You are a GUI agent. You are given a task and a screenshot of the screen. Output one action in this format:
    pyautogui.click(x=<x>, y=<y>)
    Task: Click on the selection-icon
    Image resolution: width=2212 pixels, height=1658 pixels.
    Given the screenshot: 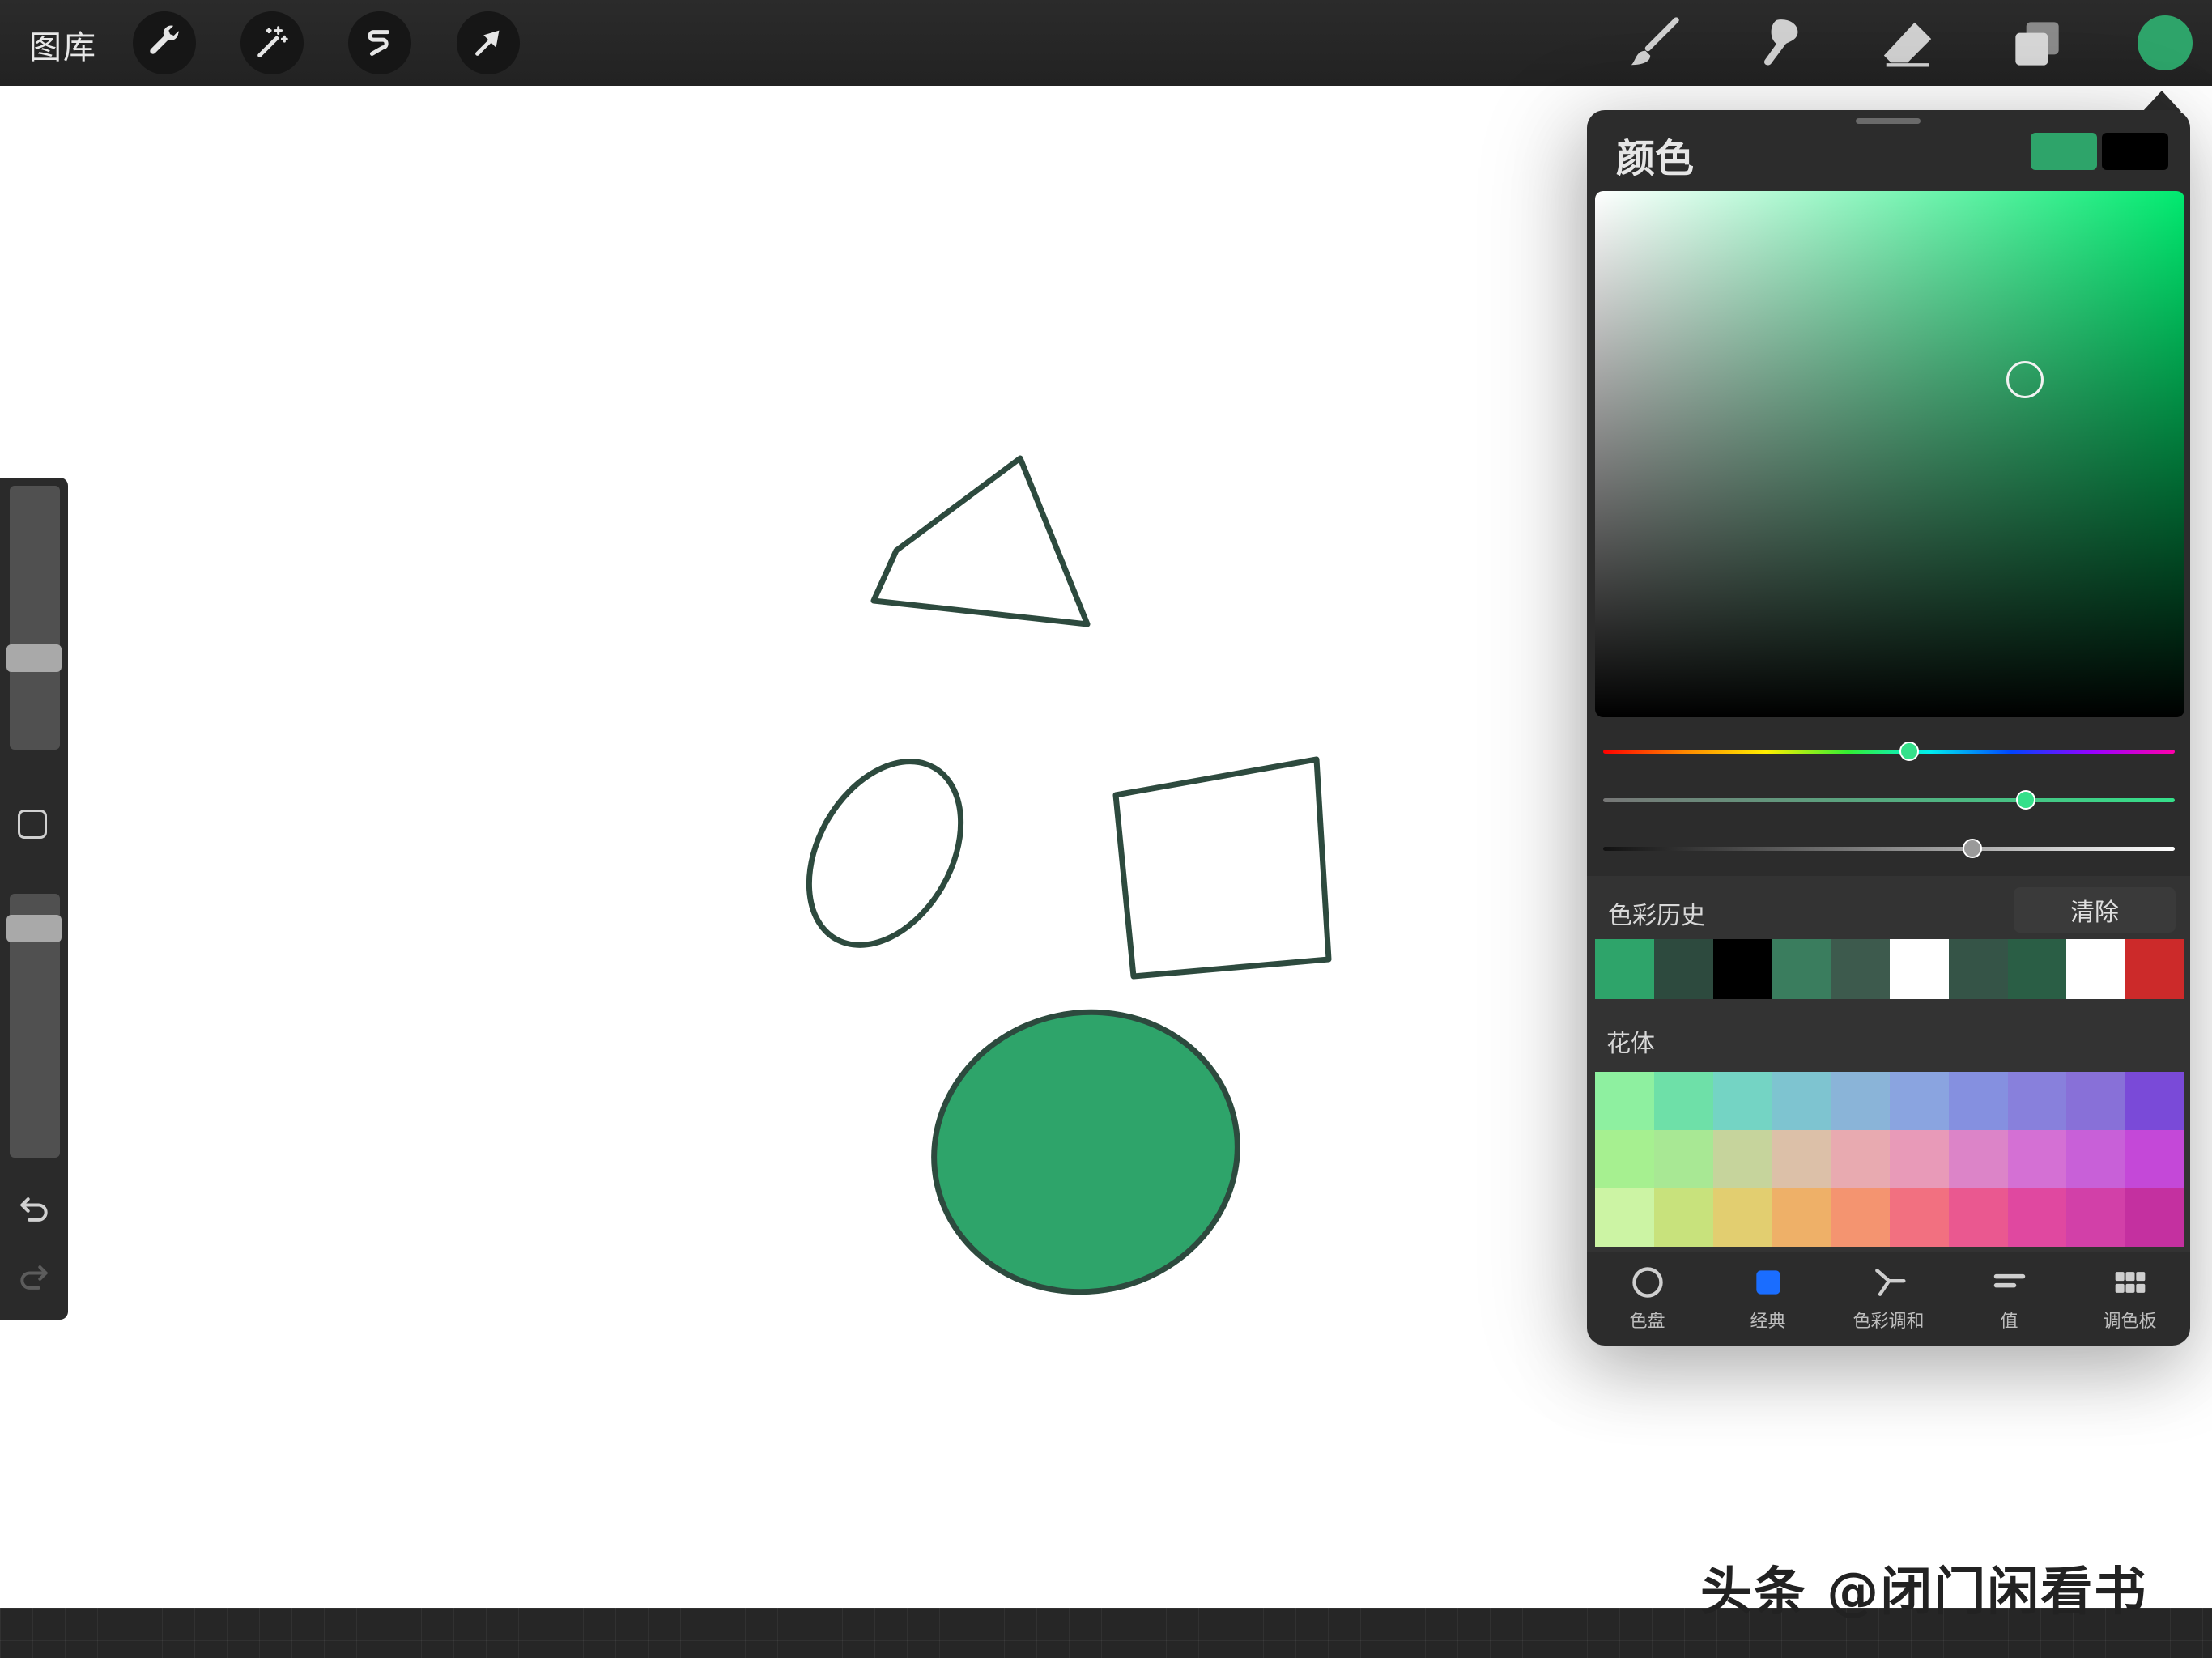 What is the action you would take?
    pyautogui.click(x=379, y=43)
    